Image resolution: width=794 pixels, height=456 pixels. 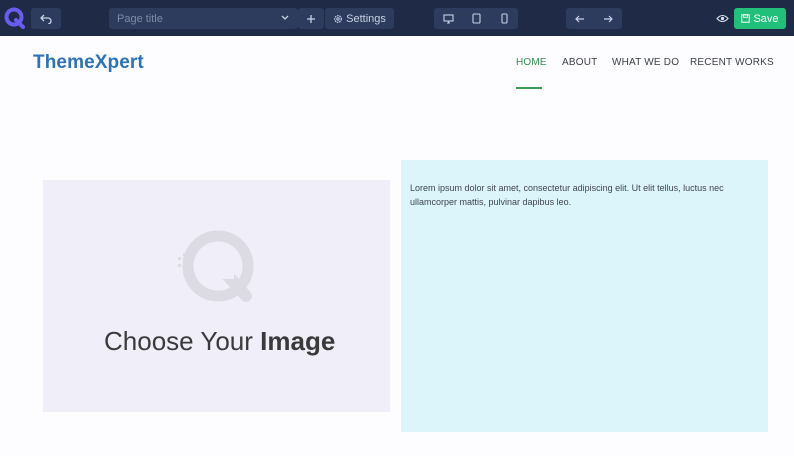 I want to click on preview-button, so click(x=722, y=18).